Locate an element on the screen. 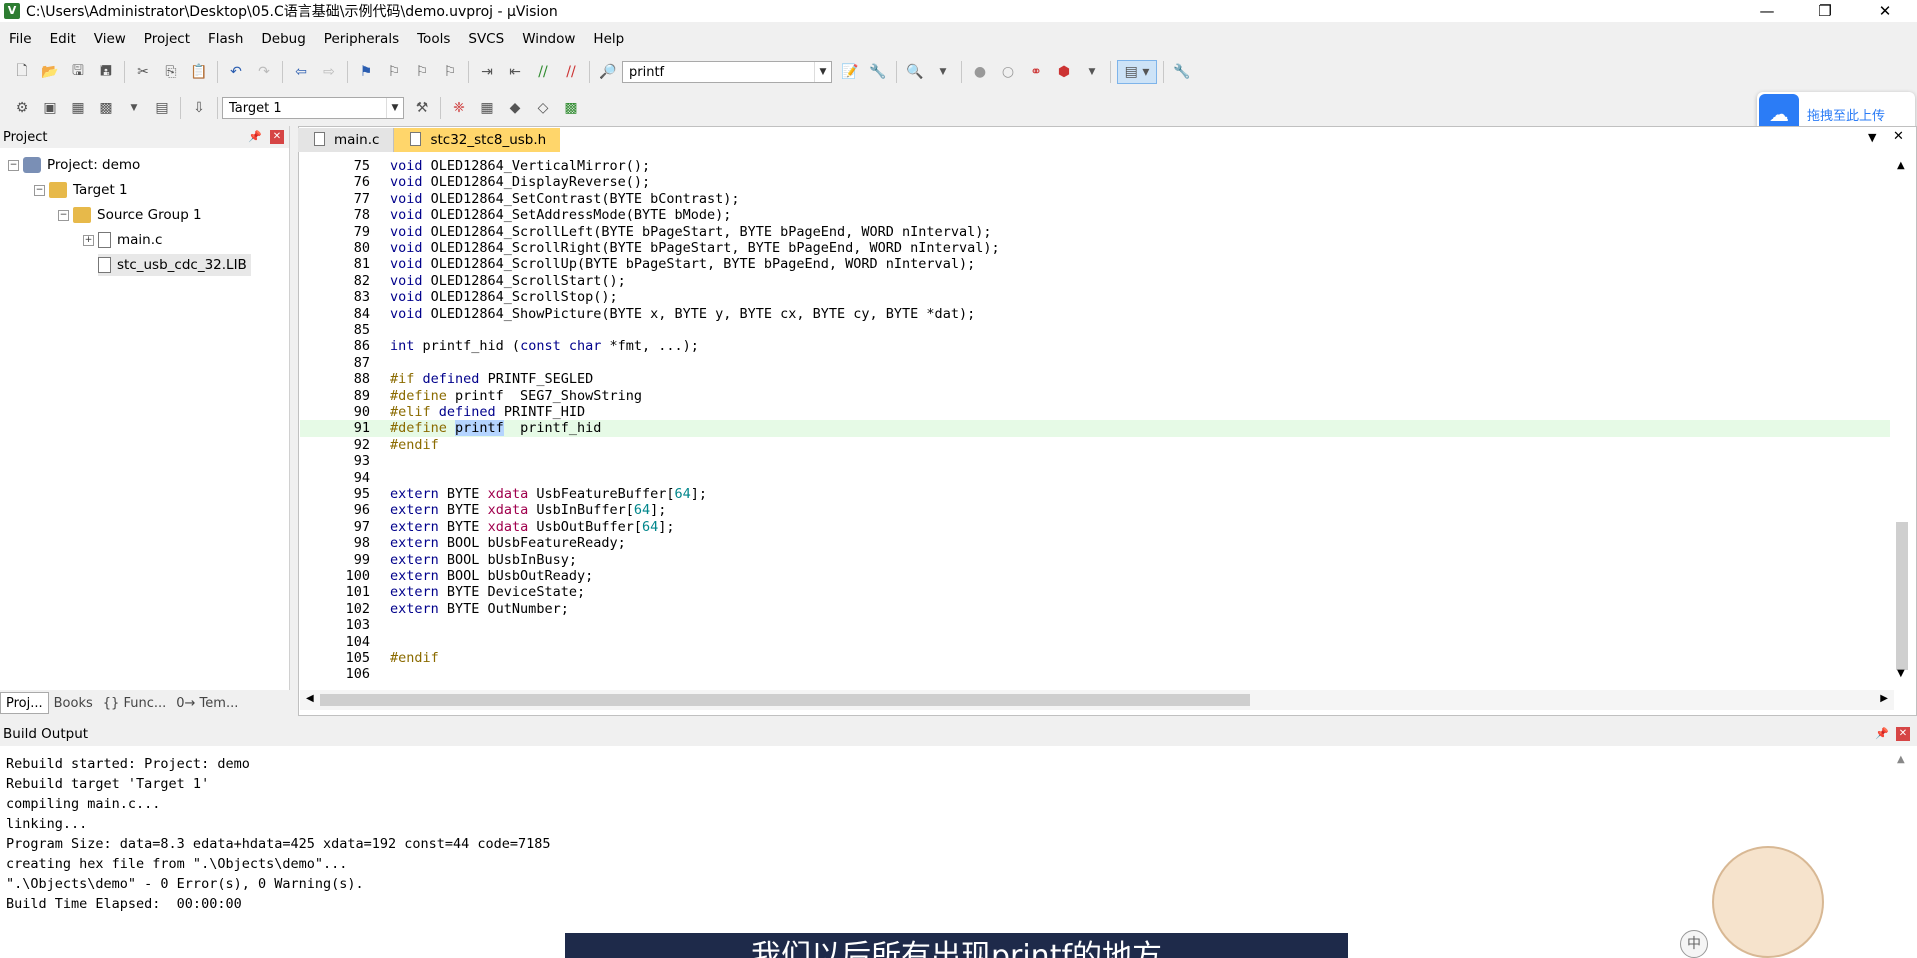 Image resolution: width=1917 pixels, height=958 pixels. manage-components-icon: ❈ is located at coordinates (459, 108).